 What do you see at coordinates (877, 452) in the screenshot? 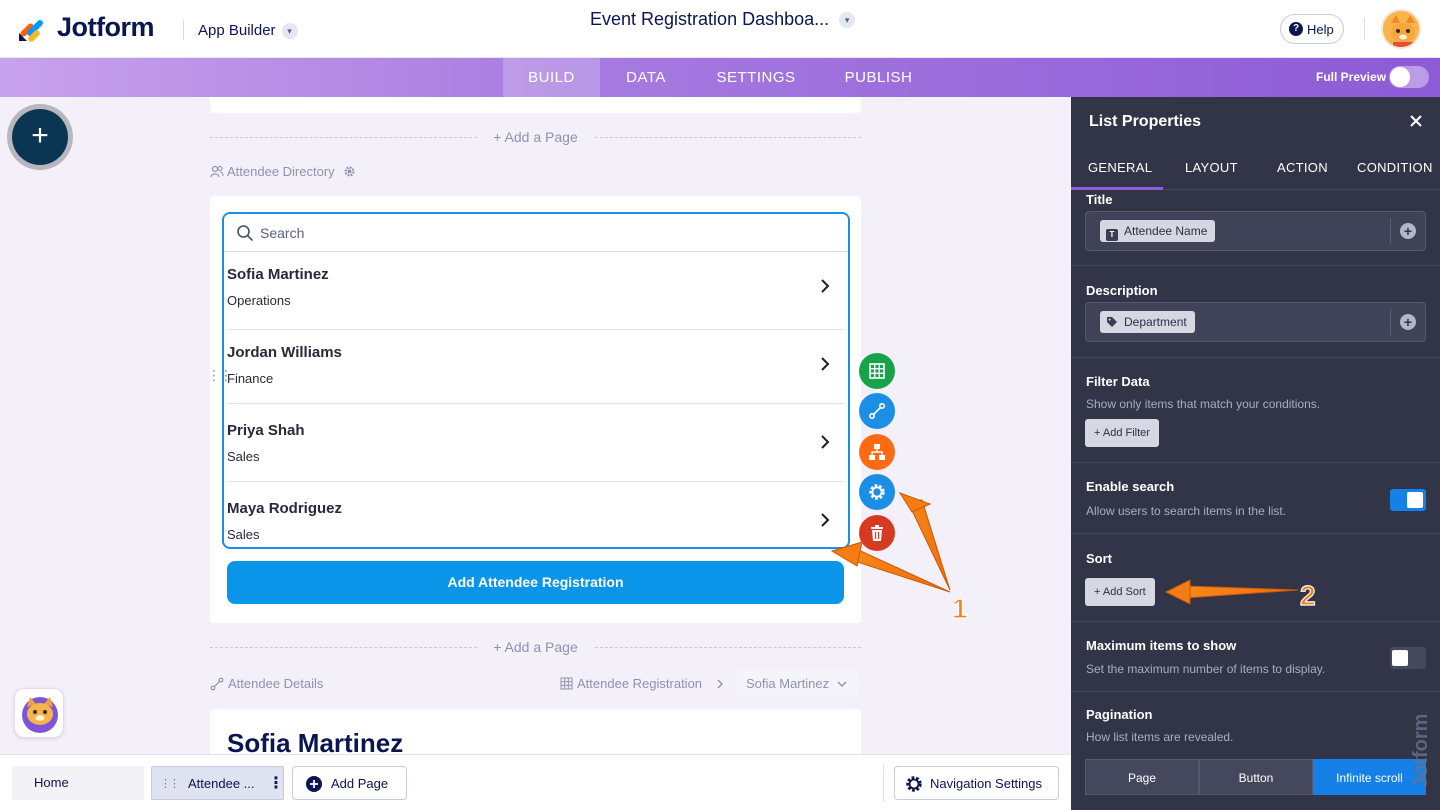
I see `hierarchy-button` at bounding box center [877, 452].